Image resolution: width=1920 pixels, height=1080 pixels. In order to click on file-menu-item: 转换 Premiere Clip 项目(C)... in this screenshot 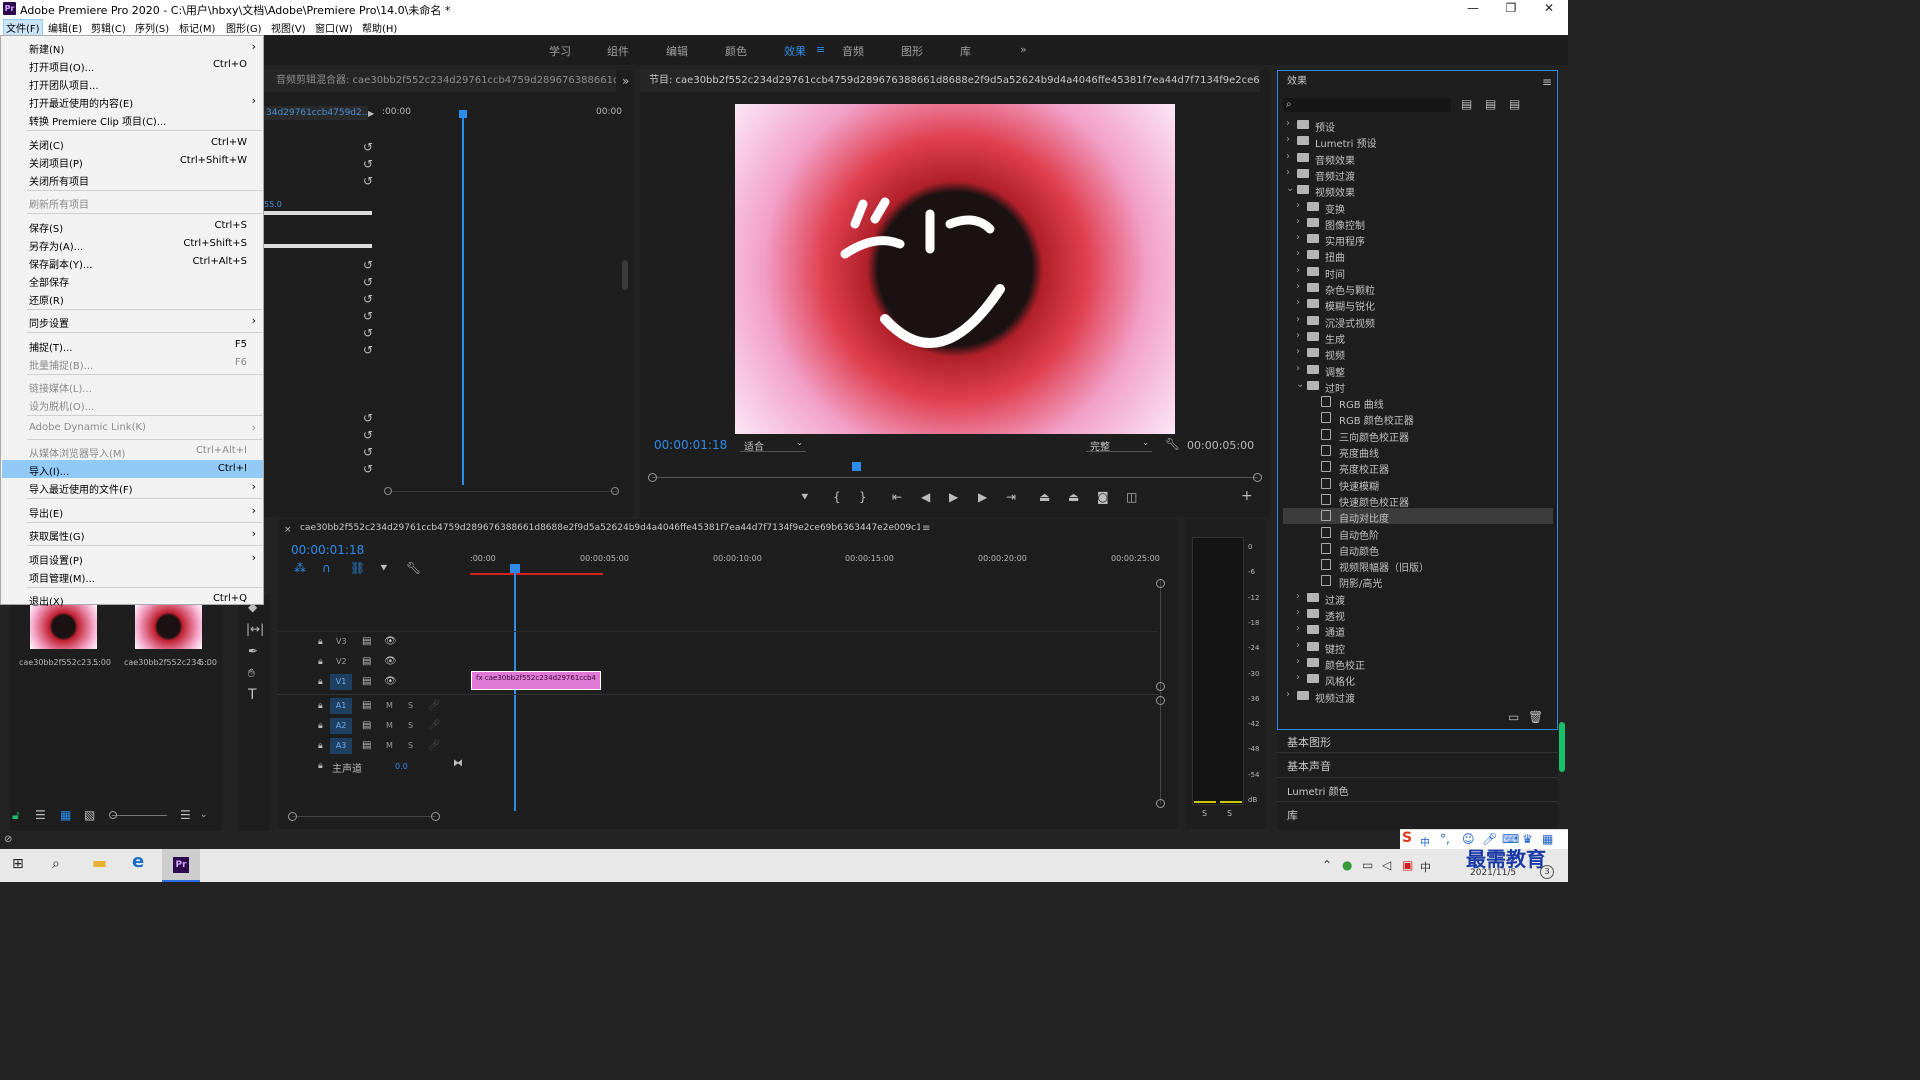, I will do `click(132, 119)`.